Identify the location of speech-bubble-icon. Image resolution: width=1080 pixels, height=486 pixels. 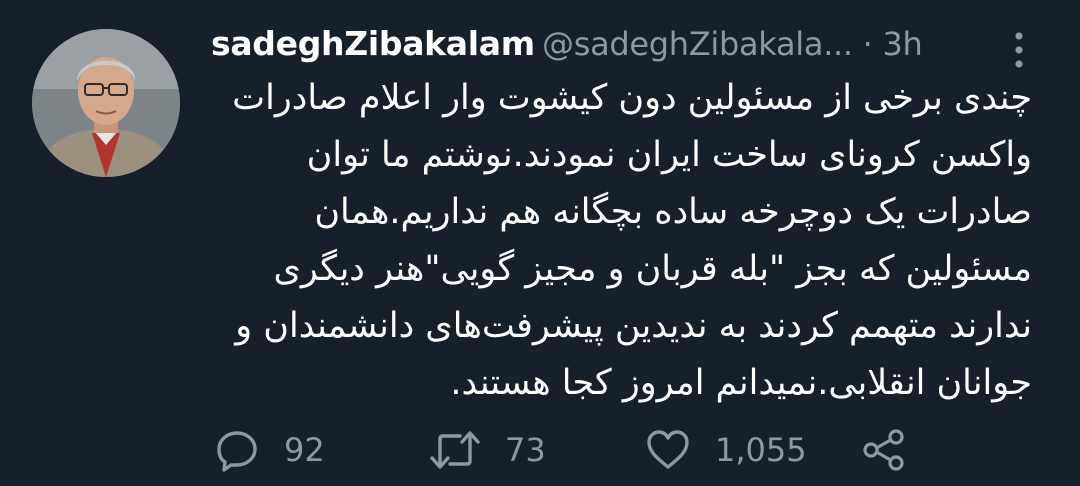
(237, 451).